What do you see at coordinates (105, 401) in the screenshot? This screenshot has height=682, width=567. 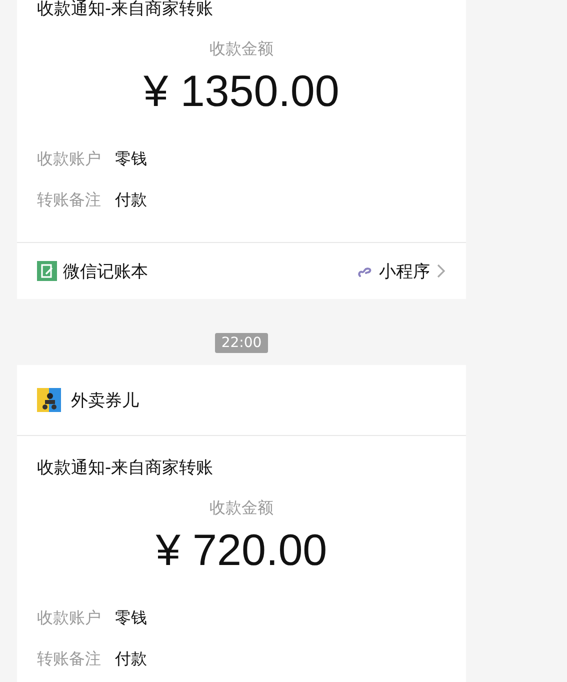 I see `app-name: 外卖券儿` at bounding box center [105, 401].